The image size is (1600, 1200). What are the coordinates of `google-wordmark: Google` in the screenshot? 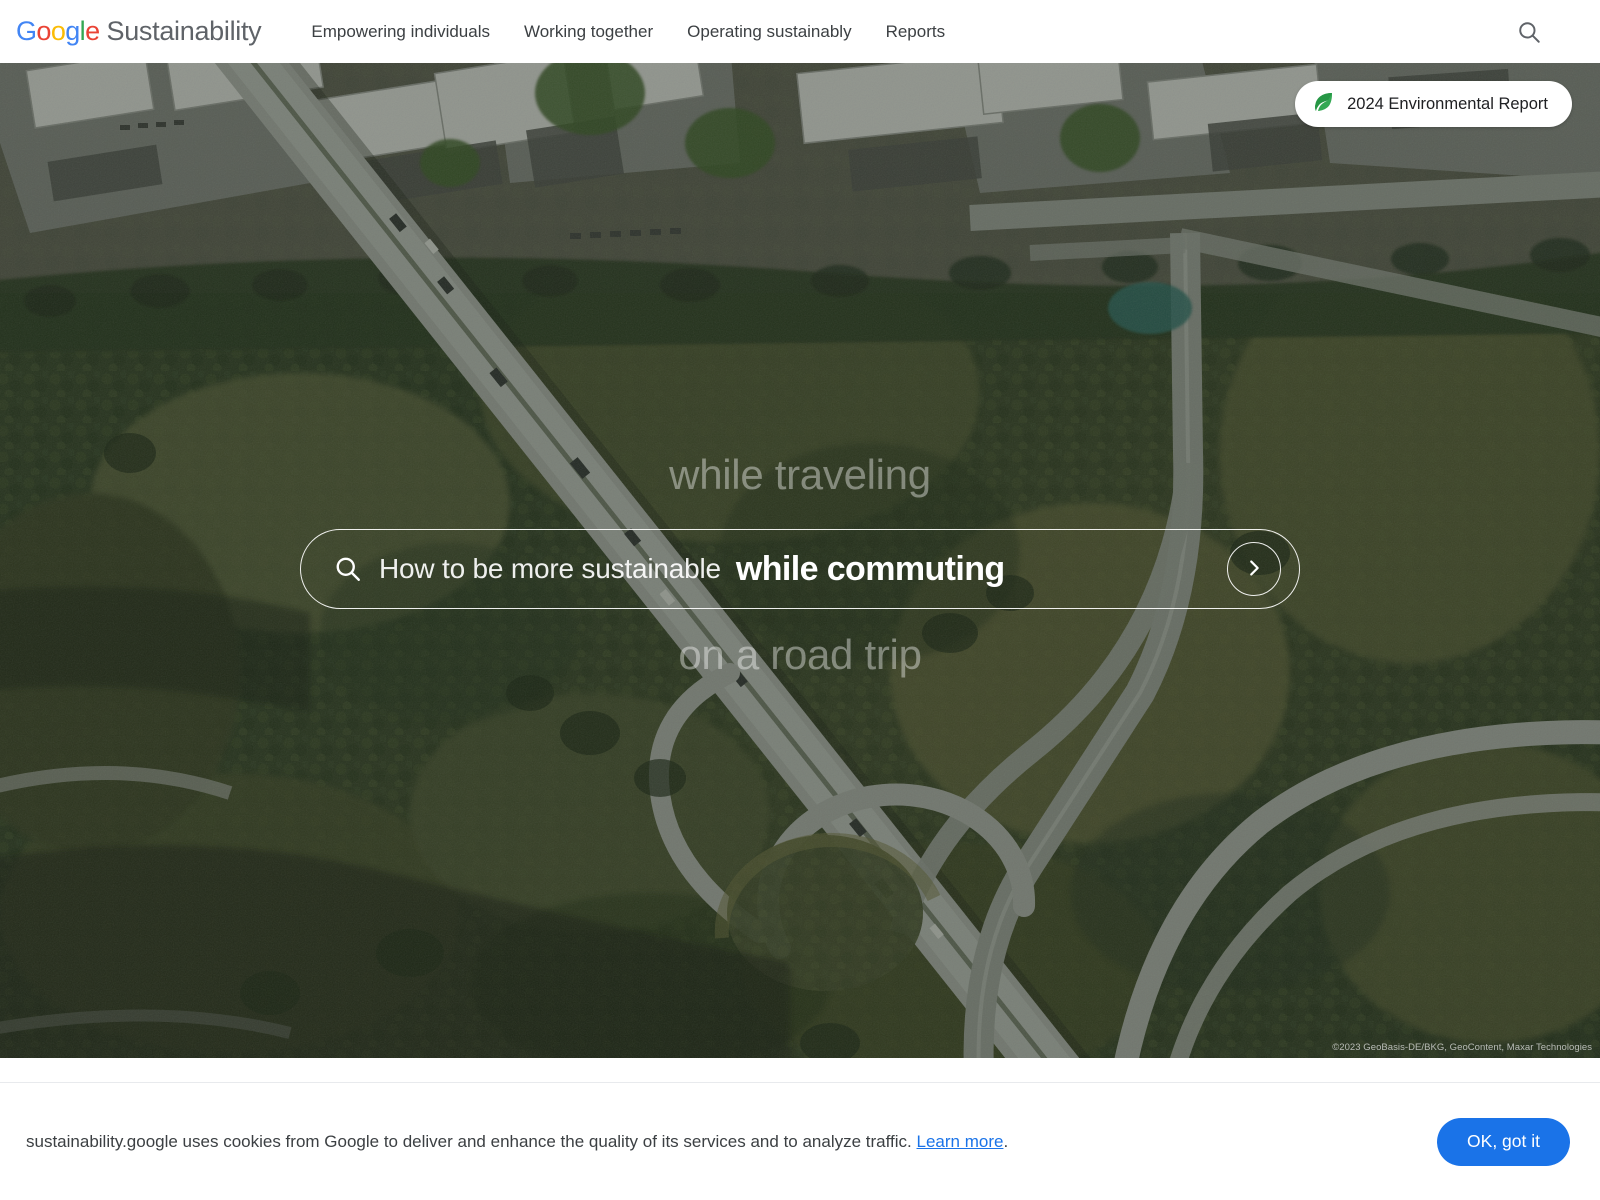 It's located at (58, 31).